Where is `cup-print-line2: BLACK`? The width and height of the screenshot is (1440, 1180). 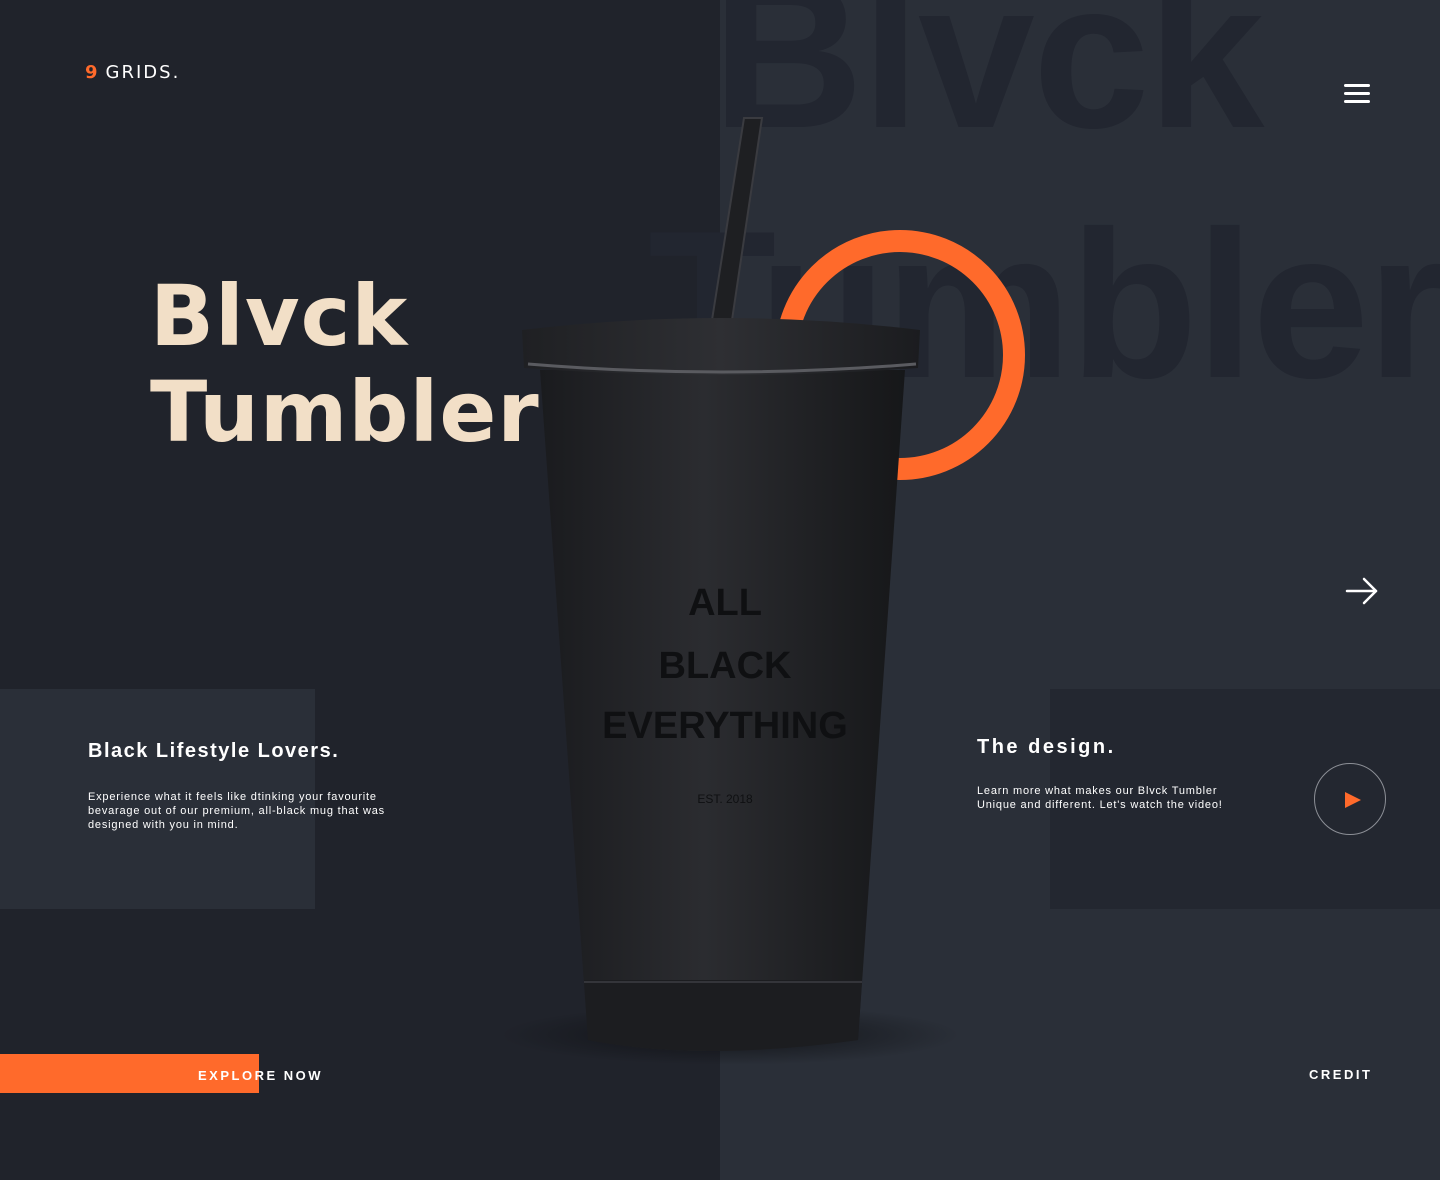 cup-print-line2: BLACK is located at coordinates (726, 666).